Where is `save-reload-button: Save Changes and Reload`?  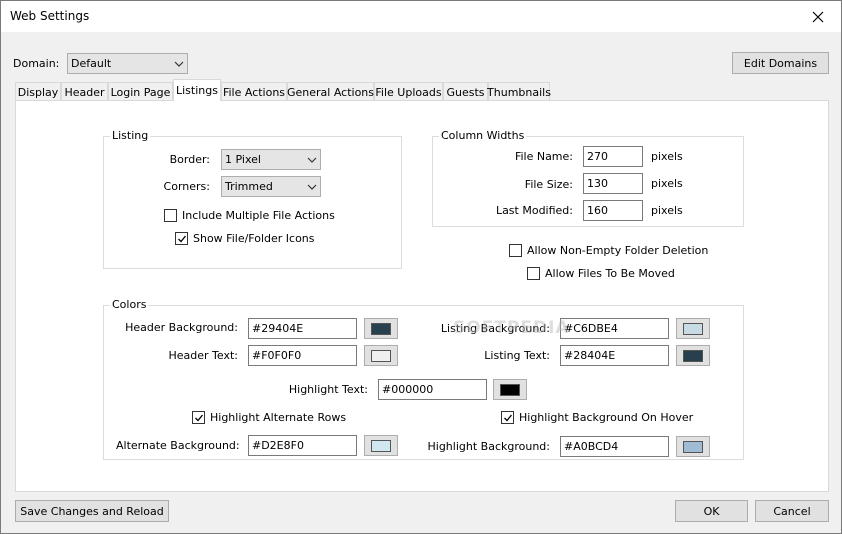
save-reload-button: Save Changes and Reload is located at coordinates (92, 511).